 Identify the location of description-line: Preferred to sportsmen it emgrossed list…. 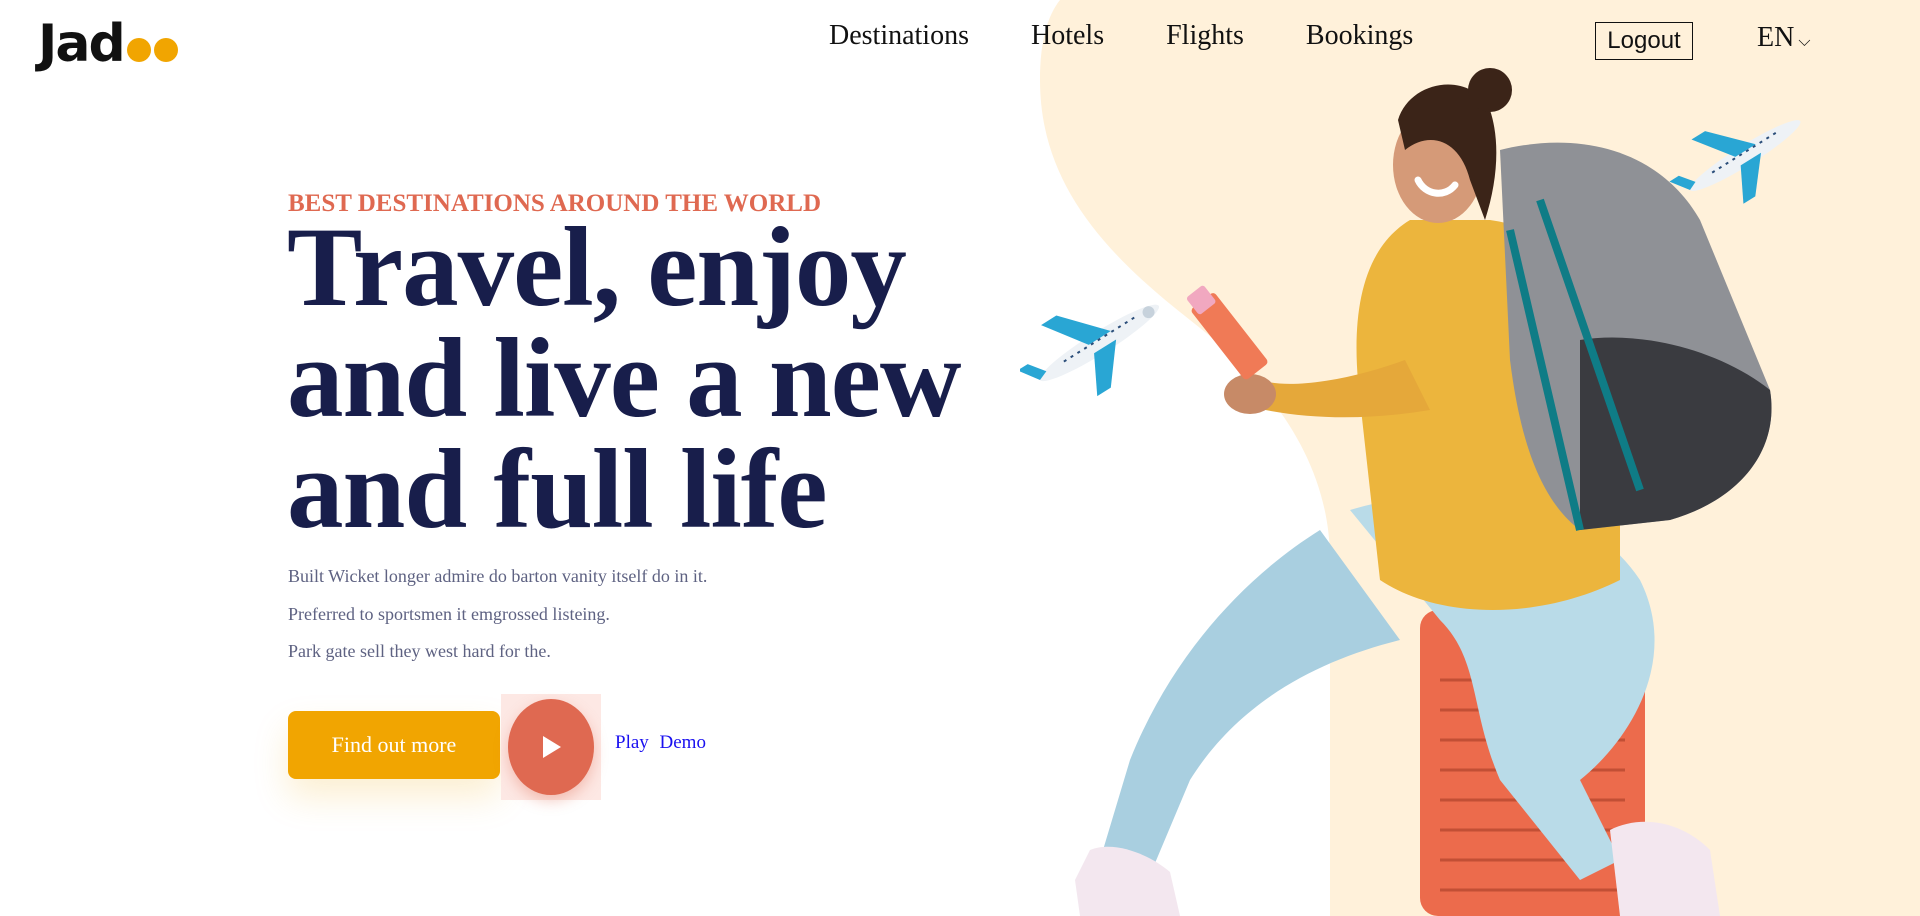
(449, 613).